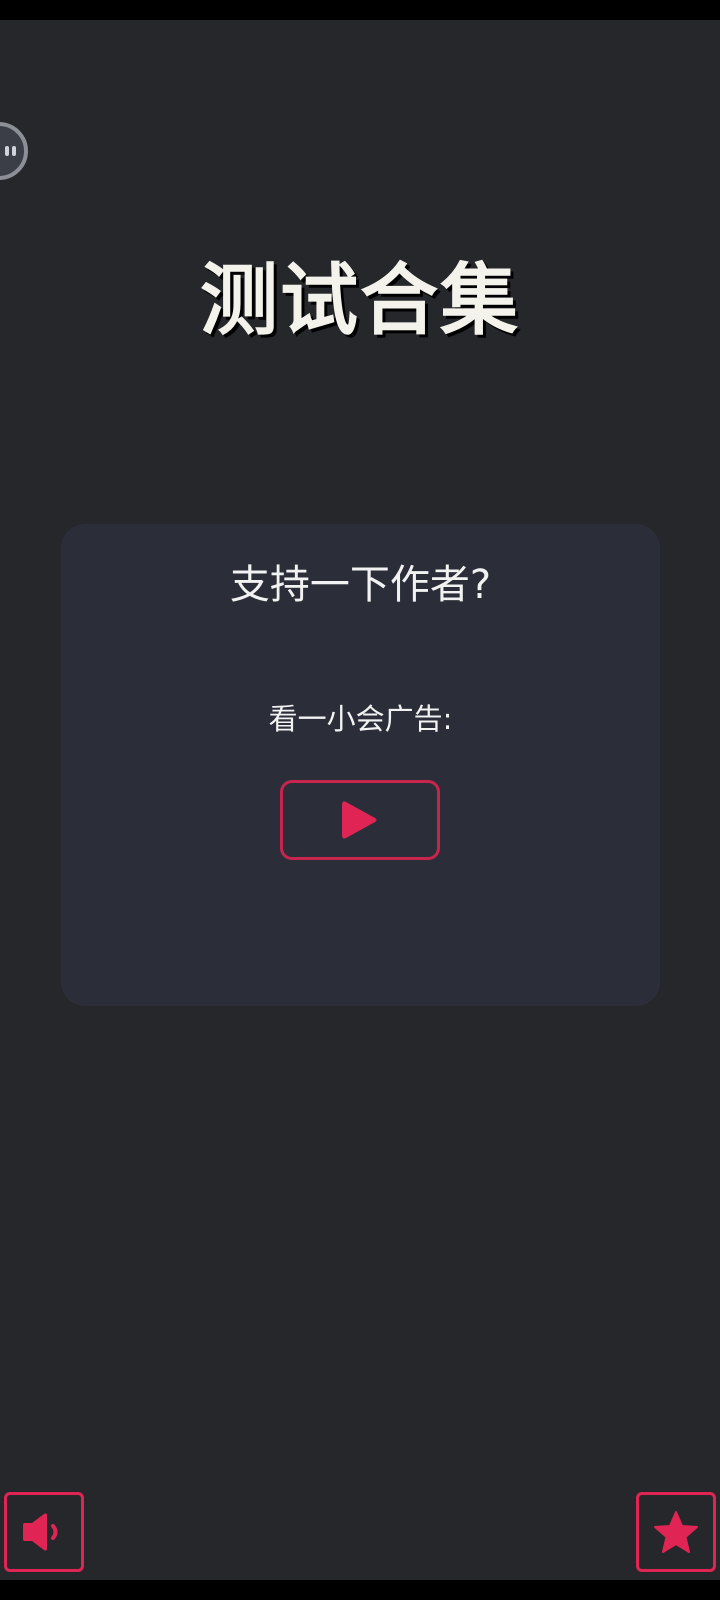 Image resolution: width=720 pixels, height=1600 pixels. I want to click on sound-toggle-button, so click(44, 1532).